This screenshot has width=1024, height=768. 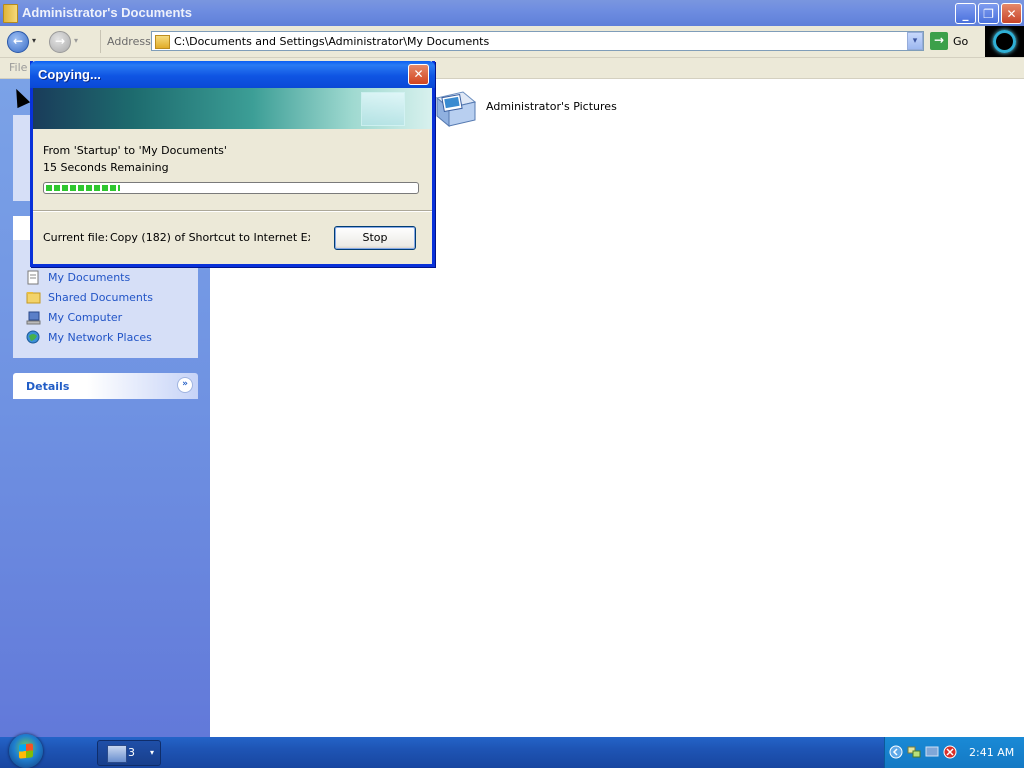 What do you see at coordinates (375, 238) in the screenshot?
I see `stop-button: Stop` at bounding box center [375, 238].